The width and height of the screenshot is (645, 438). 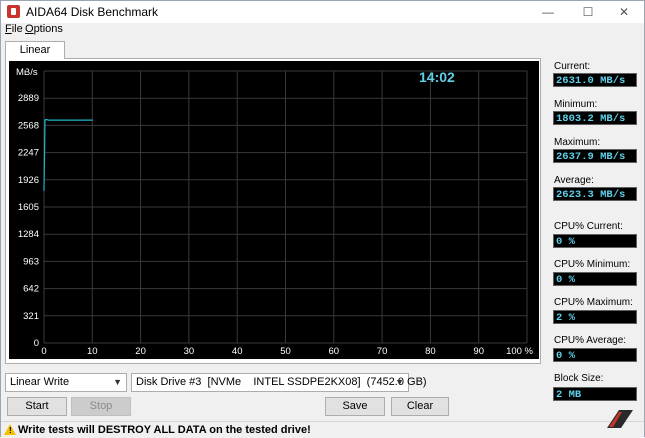 What do you see at coordinates (322, 12) in the screenshot?
I see `title-bar: AIDA64 Disk Benchmark — ☐ ✕` at bounding box center [322, 12].